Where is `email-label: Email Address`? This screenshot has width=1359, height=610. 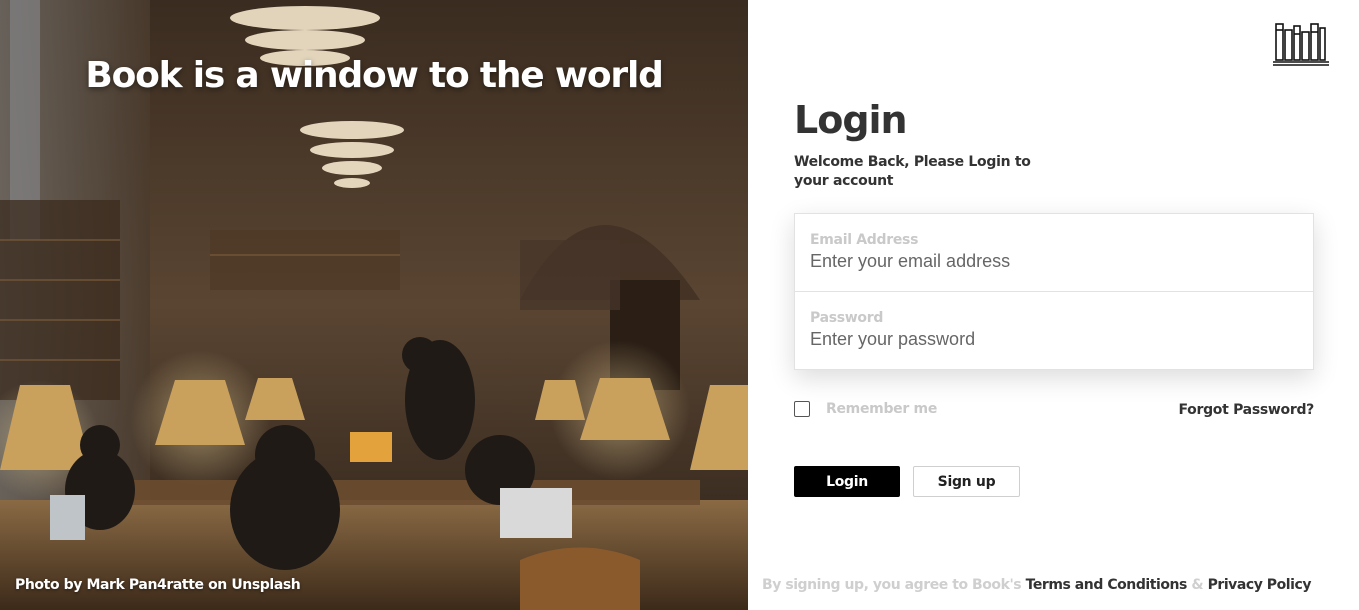 email-label: Email Address is located at coordinates (864, 240).